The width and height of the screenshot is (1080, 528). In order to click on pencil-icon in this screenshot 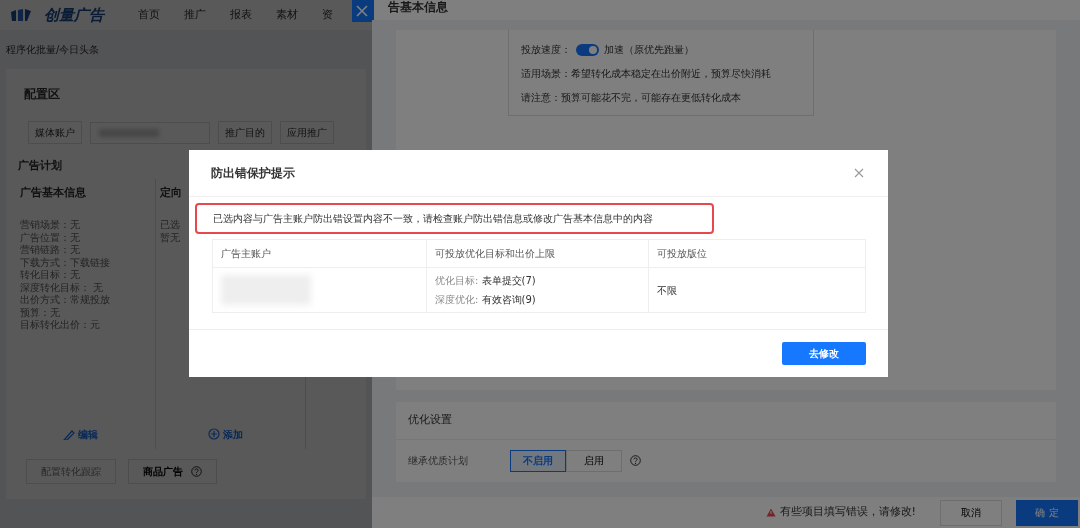, I will do `click(69, 434)`.